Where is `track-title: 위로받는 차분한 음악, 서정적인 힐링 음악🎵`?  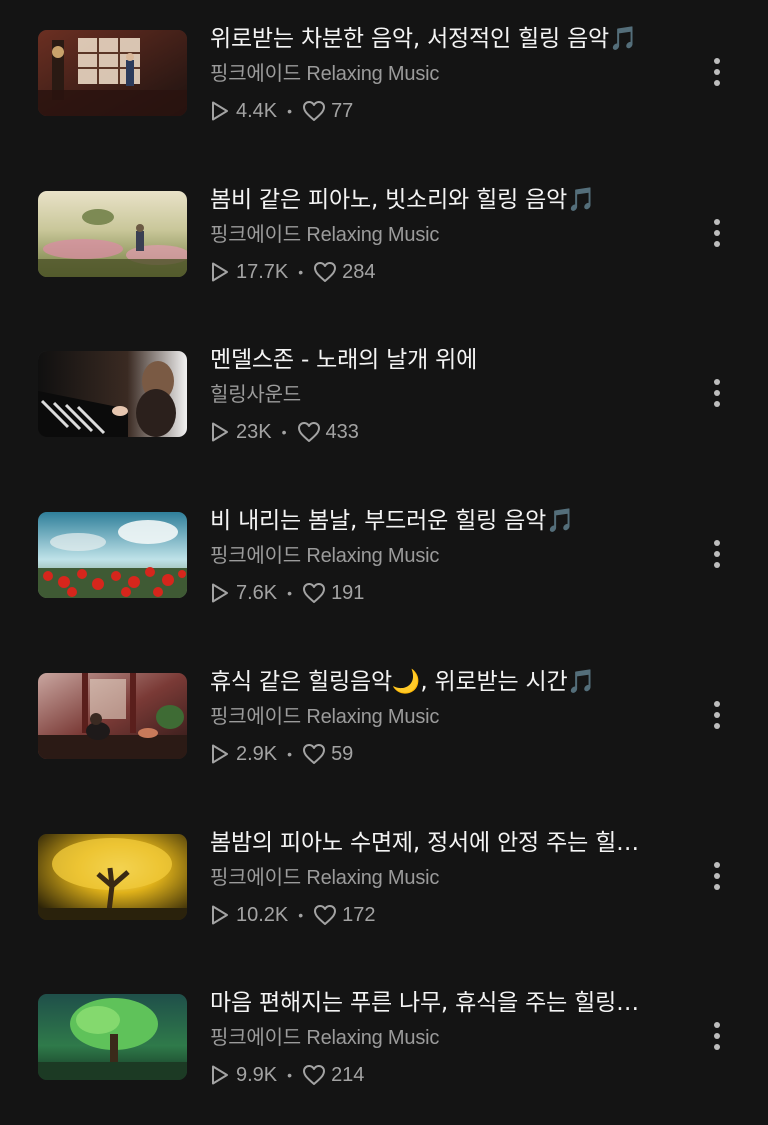 track-title: 위로받는 차분한 음악, 서정적인 힐링 음악🎵 is located at coordinates (450, 39).